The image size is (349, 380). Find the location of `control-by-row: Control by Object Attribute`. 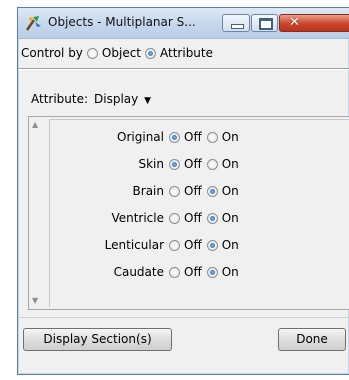

control-by-row: Control by Object Attribute is located at coordinates (117, 53).